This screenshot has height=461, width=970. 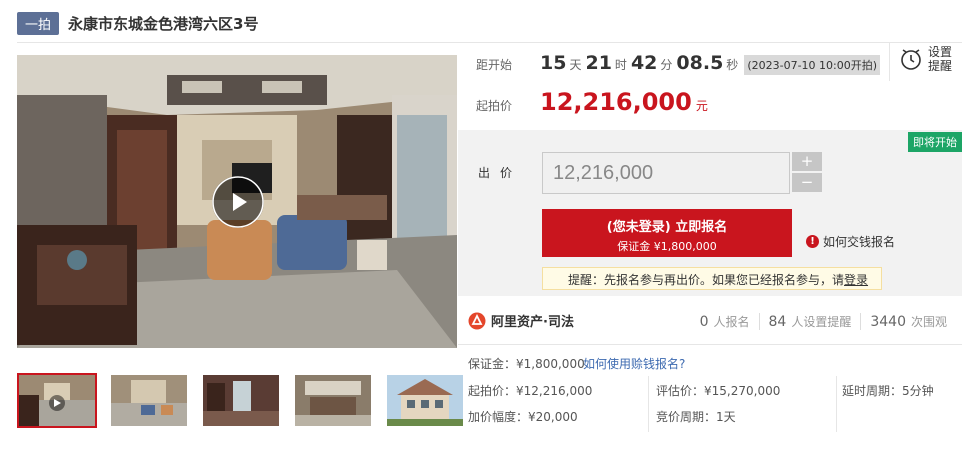 What do you see at coordinates (598, 63) in the screenshot?
I see `countdown-hours: 21` at bounding box center [598, 63].